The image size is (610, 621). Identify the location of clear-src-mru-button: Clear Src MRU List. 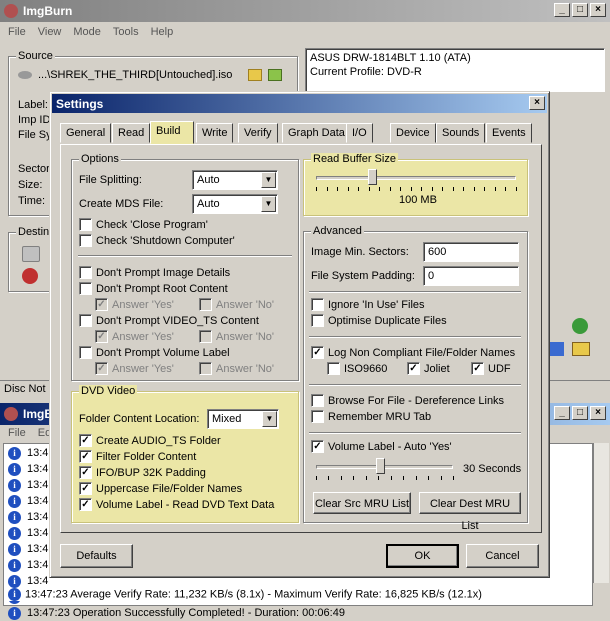
(362, 503).